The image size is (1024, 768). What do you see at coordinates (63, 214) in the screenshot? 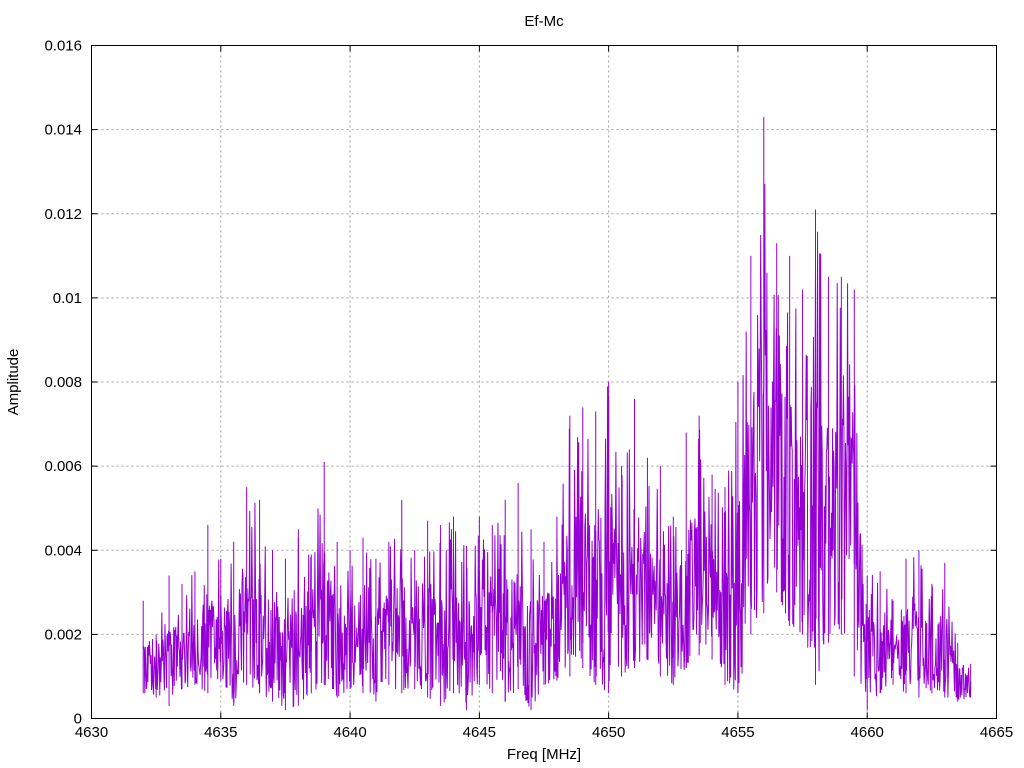
I see `y-tick-label: 0.012` at bounding box center [63, 214].